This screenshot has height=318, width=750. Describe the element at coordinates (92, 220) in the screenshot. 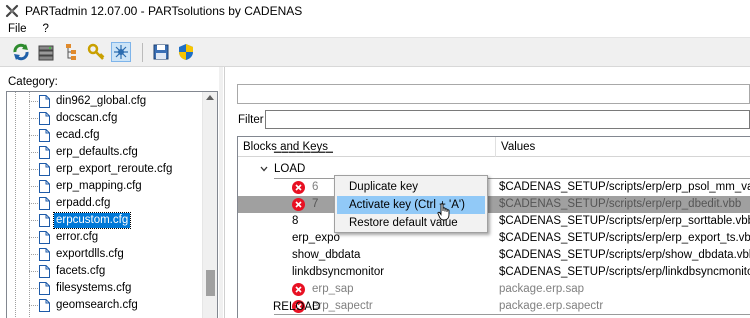

I see `tree-item-label: erpcustom.cfg` at that location.